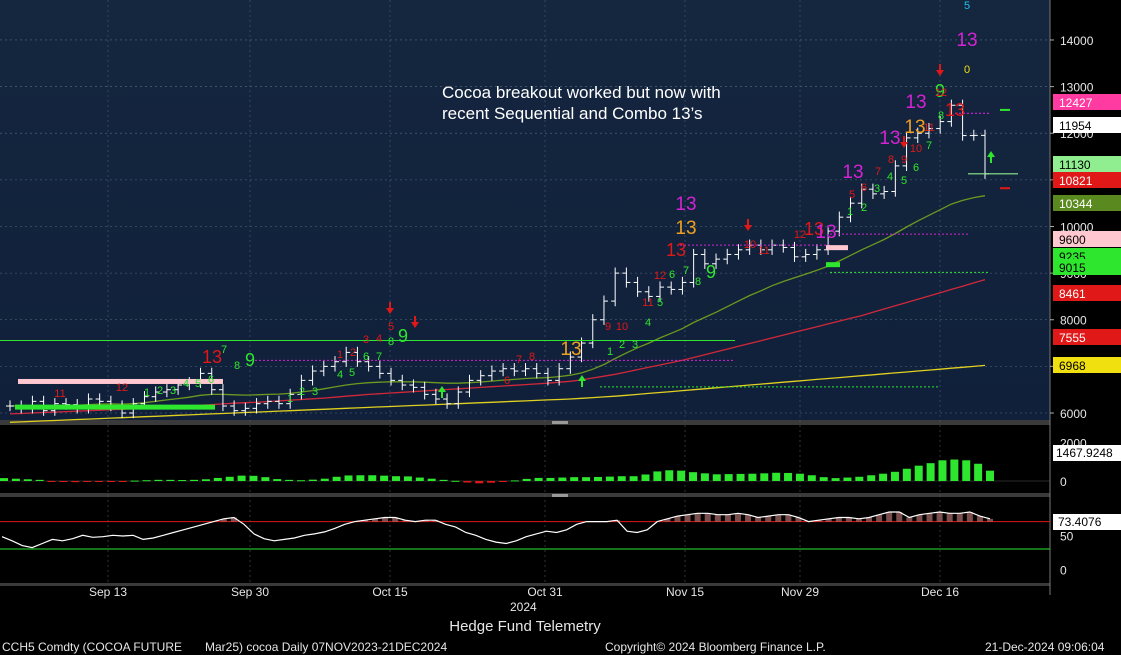 The height and width of the screenshot is (655, 1121). Describe the element at coordinates (1073, 321) in the screenshot. I see `price-tick-label: 8000` at that location.